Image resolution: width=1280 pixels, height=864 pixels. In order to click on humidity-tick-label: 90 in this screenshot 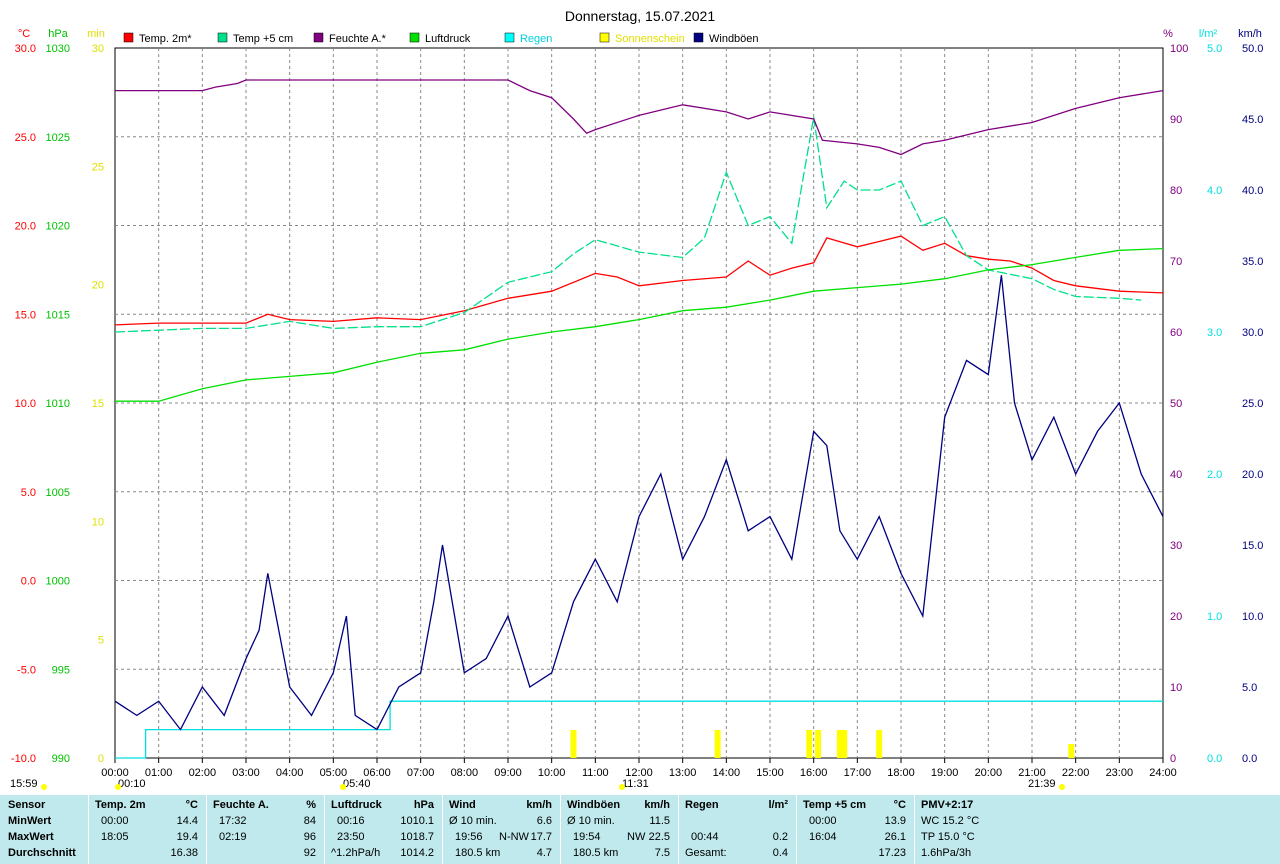, I will do `click(1176, 120)`.